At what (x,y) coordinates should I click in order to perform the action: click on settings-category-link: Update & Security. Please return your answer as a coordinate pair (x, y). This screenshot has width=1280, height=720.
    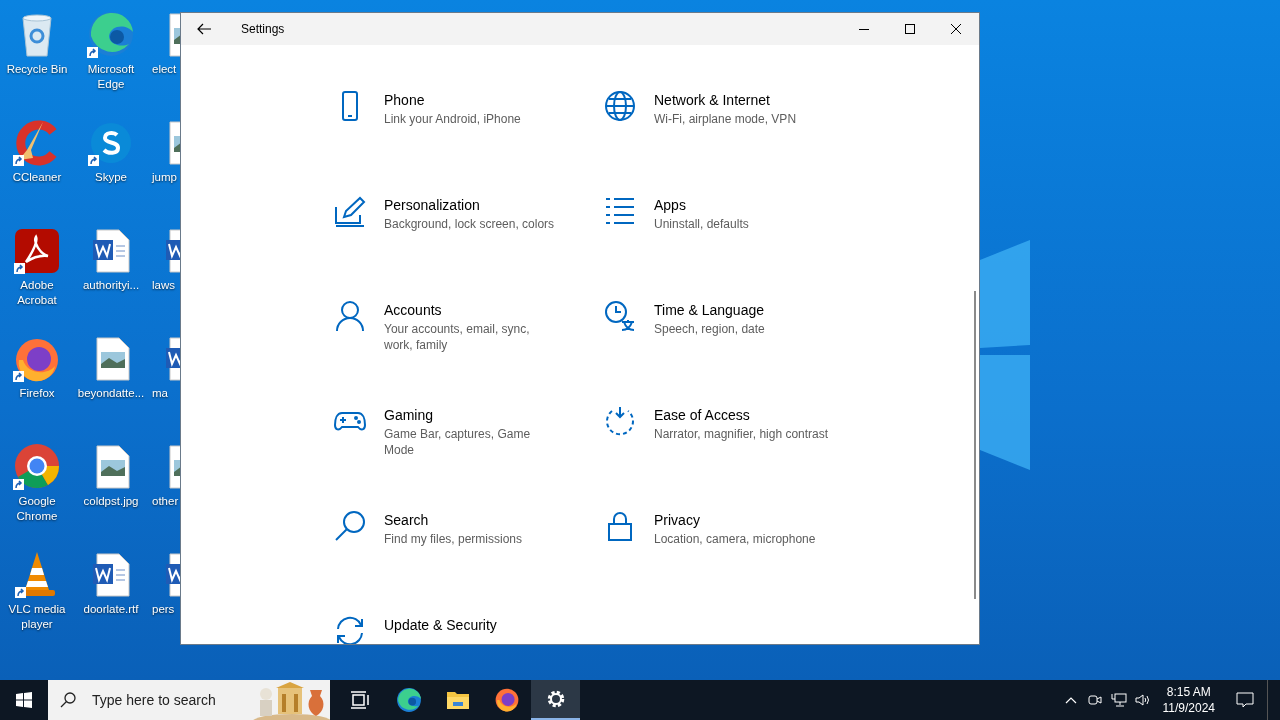
    Looking at the image, I should click on (440, 625).